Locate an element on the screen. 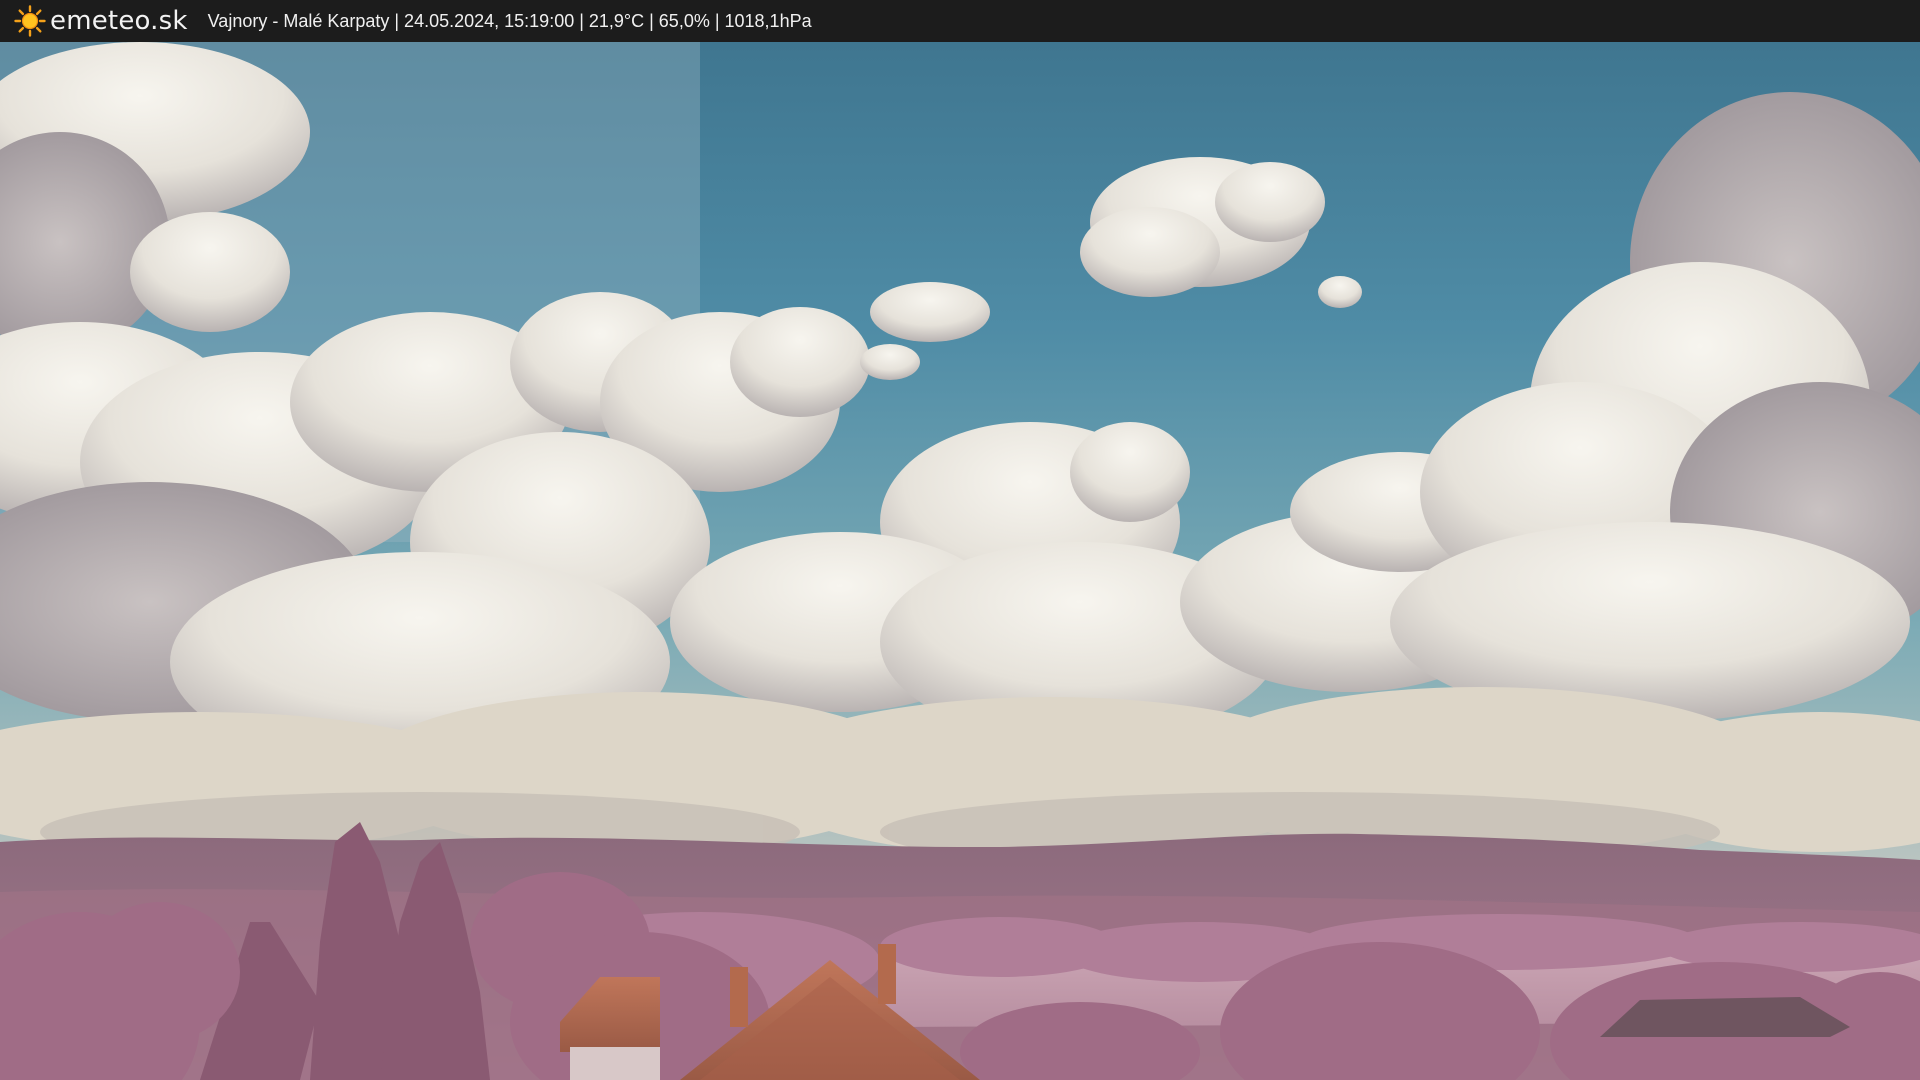  sun-icon is located at coordinates (30, 21).